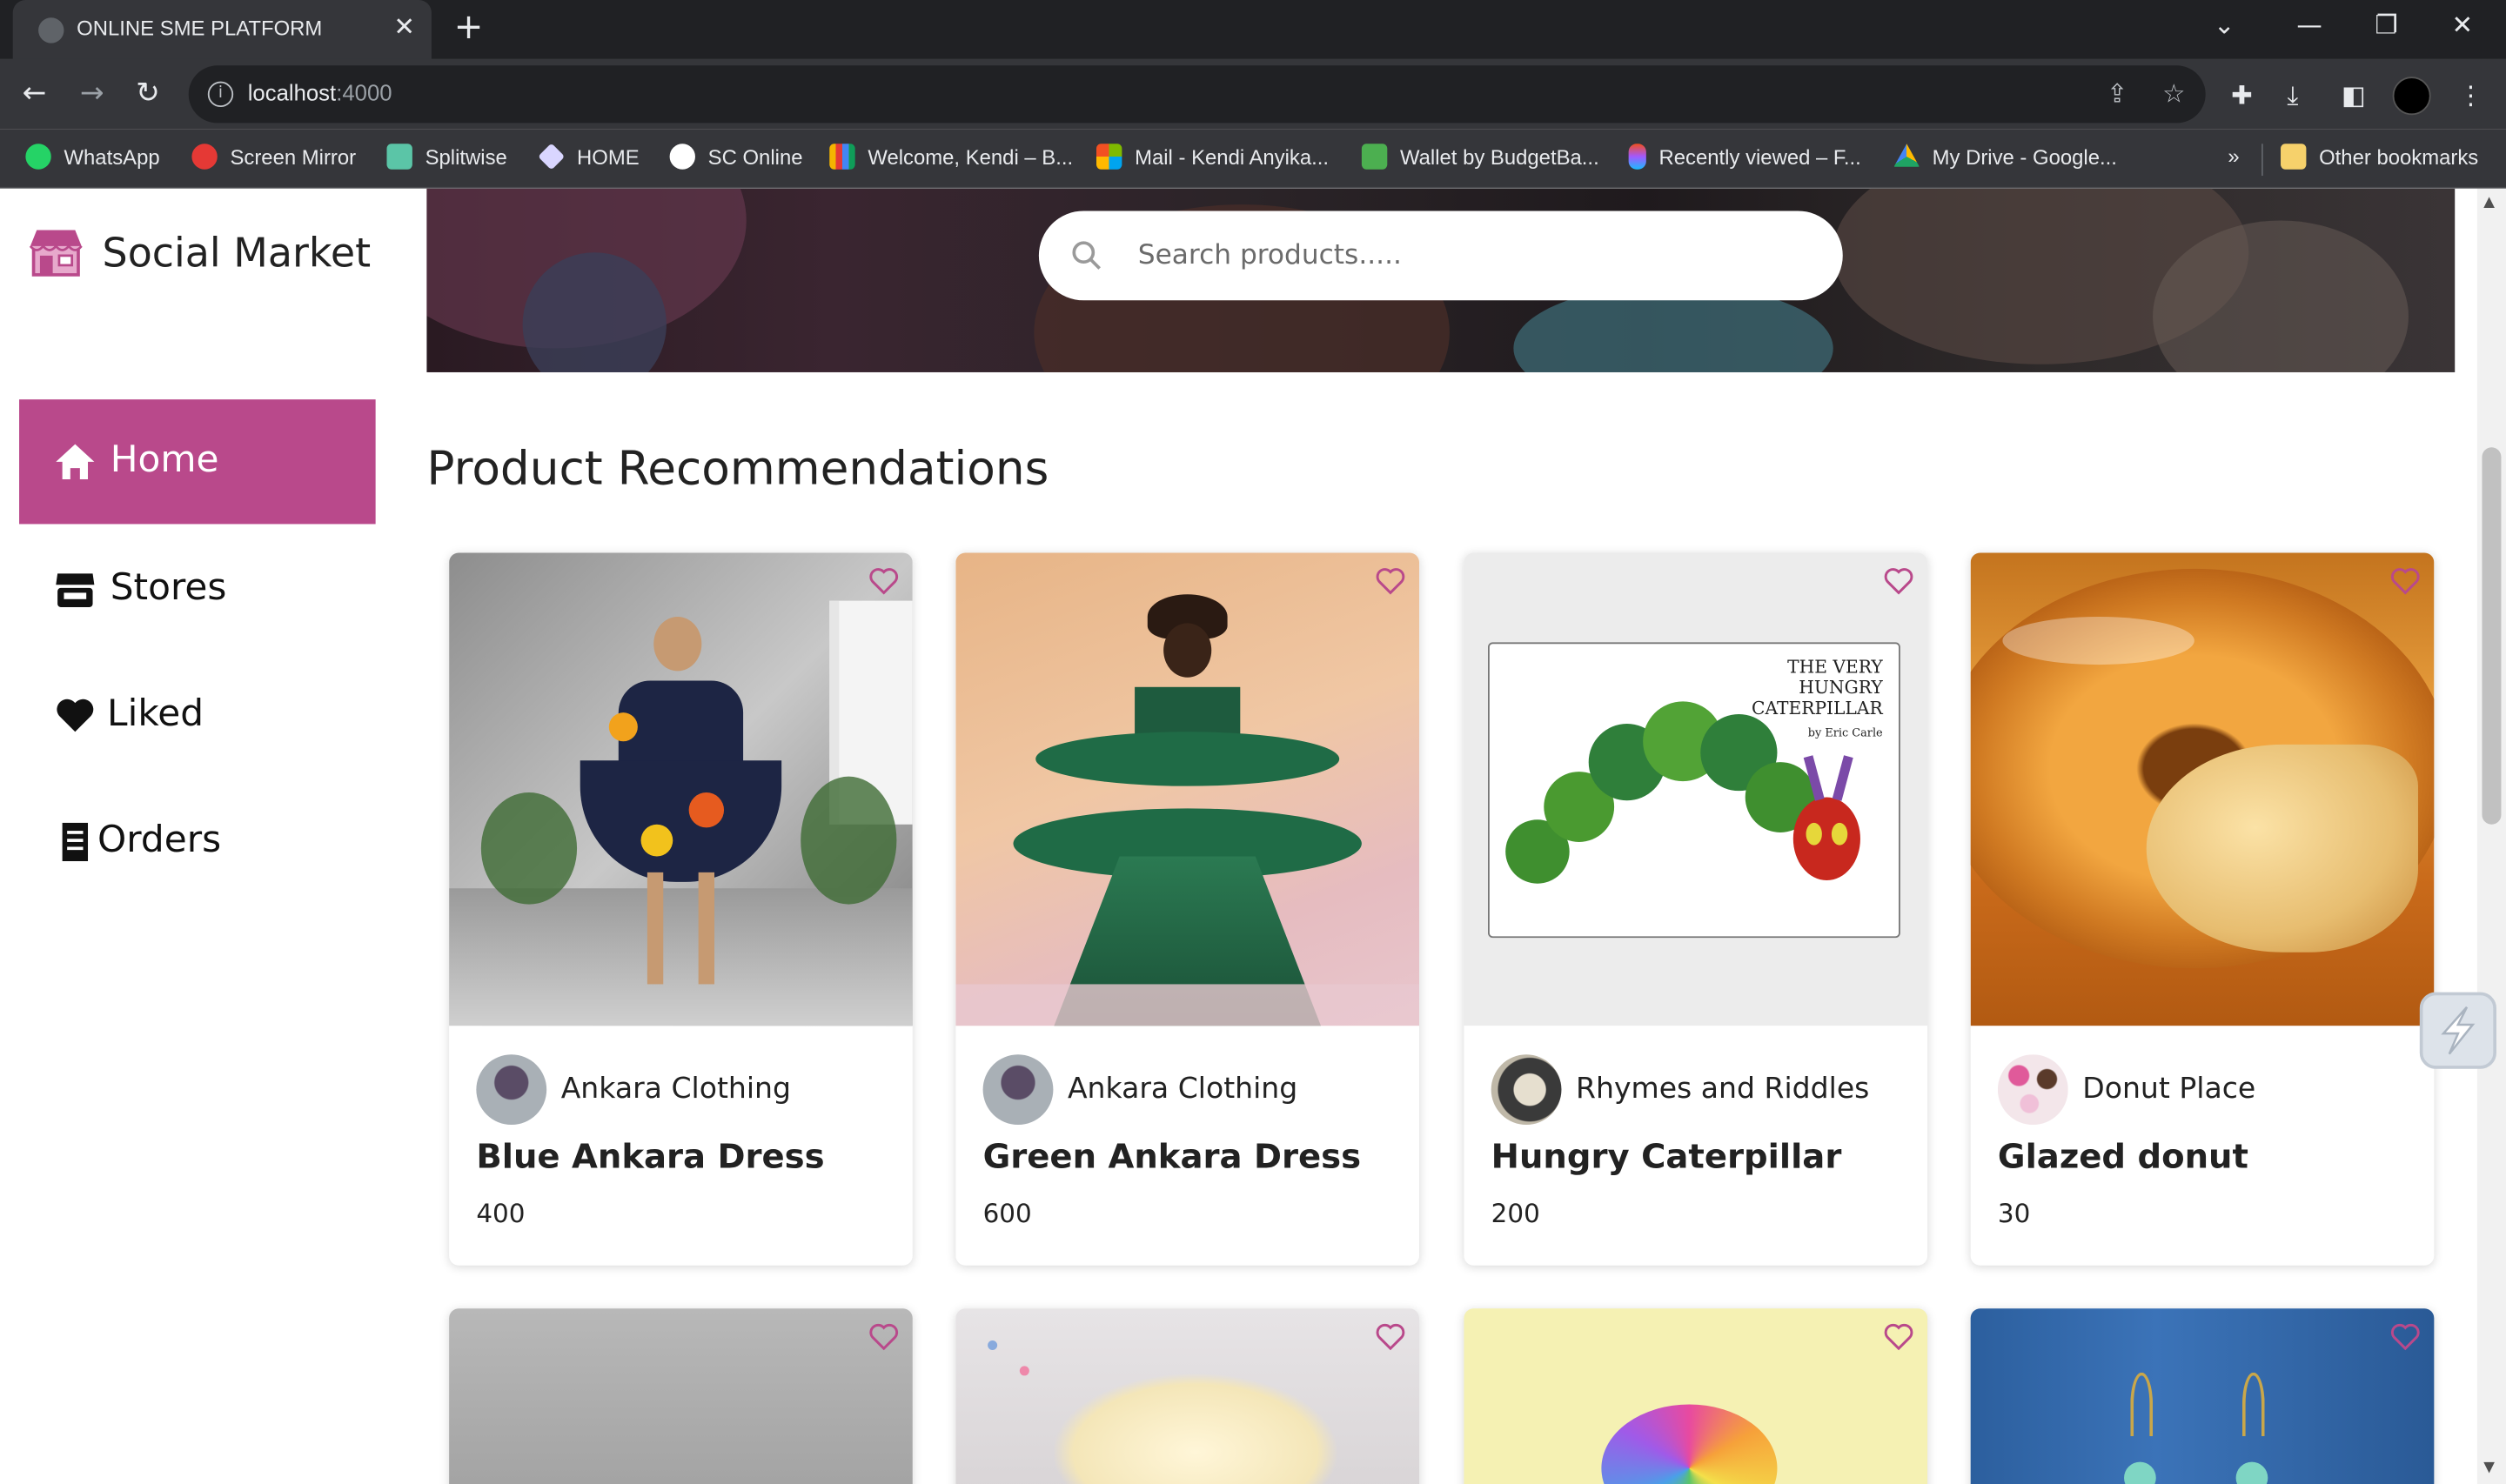 Image resolution: width=2506 pixels, height=1484 pixels. What do you see at coordinates (1841, 688) in the screenshot?
I see `book-title-line: HUNGRY` at bounding box center [1841, 688].